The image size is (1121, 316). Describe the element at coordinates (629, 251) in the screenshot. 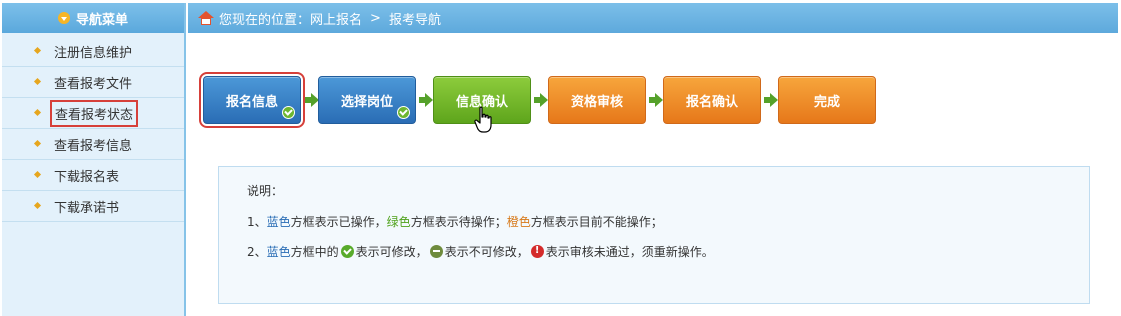

I see `note-text: 表示审核未通过，须重新操作。` at that location.